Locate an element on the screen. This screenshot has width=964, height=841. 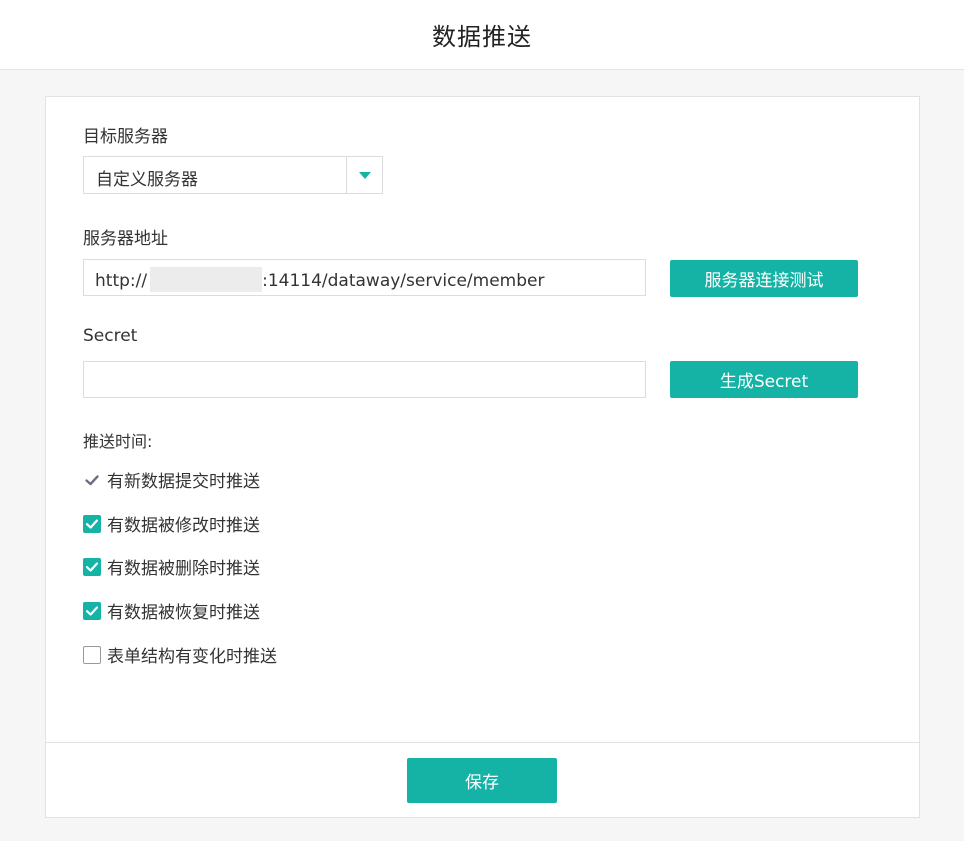
push-option-deleted: 有数据被删除时推送 is located at coordinates (171, 566).